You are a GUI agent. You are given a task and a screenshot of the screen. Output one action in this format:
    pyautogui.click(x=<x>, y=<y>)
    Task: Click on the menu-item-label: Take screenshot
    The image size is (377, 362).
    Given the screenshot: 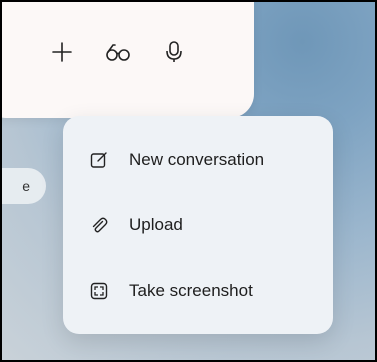 What is the action you would take?
    pyautogui.click(x=191, y=290)
    